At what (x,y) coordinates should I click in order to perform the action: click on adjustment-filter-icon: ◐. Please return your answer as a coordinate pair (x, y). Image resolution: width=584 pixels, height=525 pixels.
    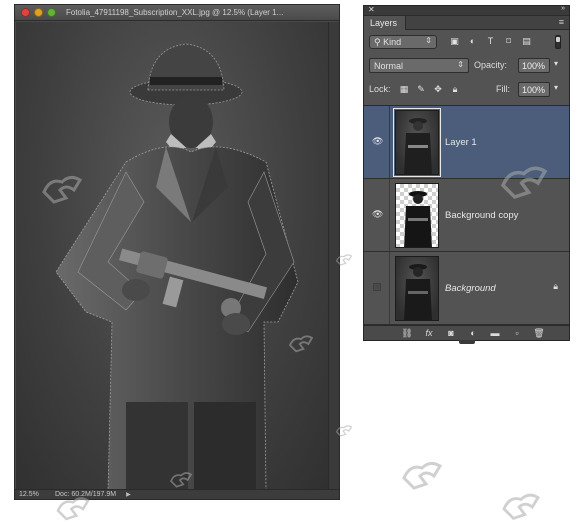
    Looking at the image, I should click on (472, 41).